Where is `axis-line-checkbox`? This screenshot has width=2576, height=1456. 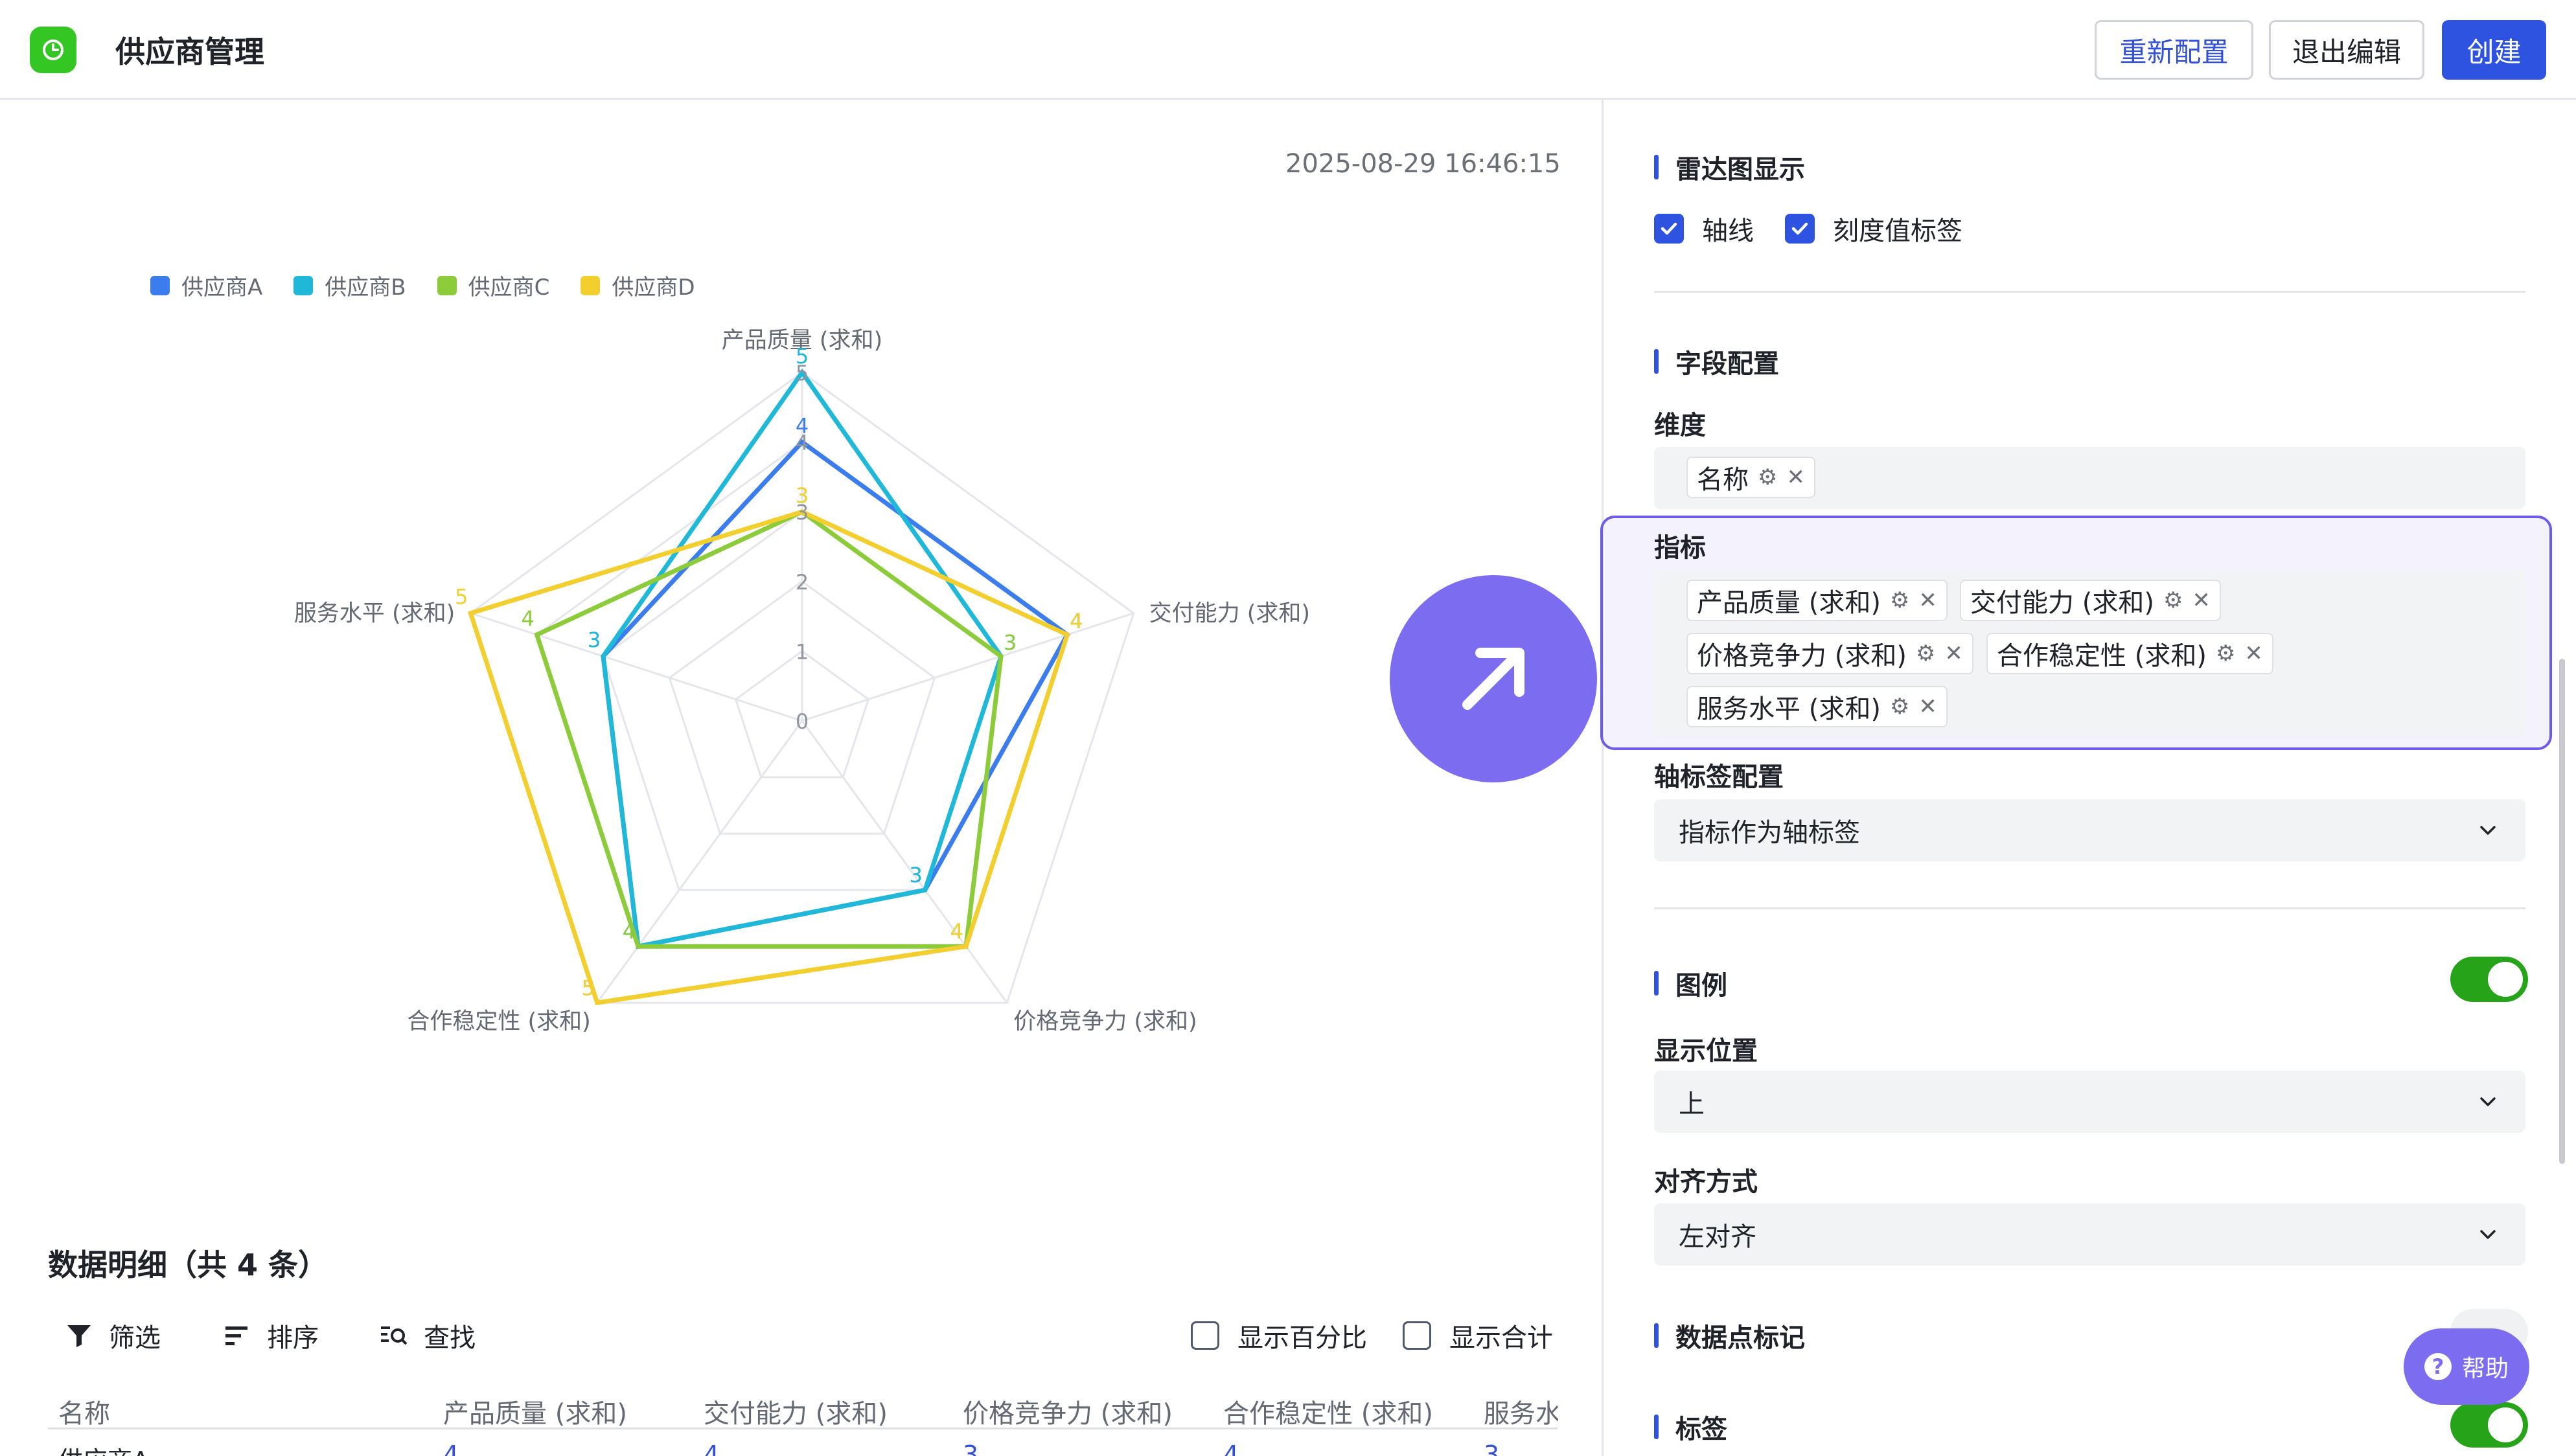
axis-line-checkbox is located at coordinates (1669, 229).